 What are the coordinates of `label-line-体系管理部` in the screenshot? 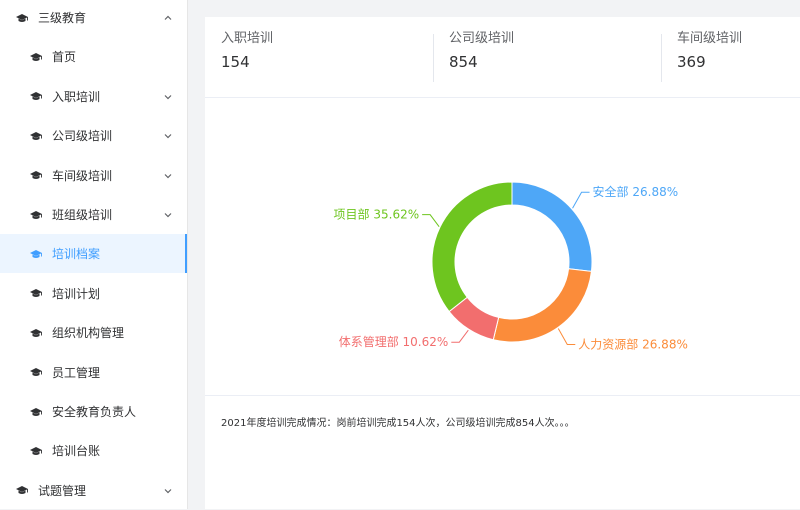 It's located at (460, 336).